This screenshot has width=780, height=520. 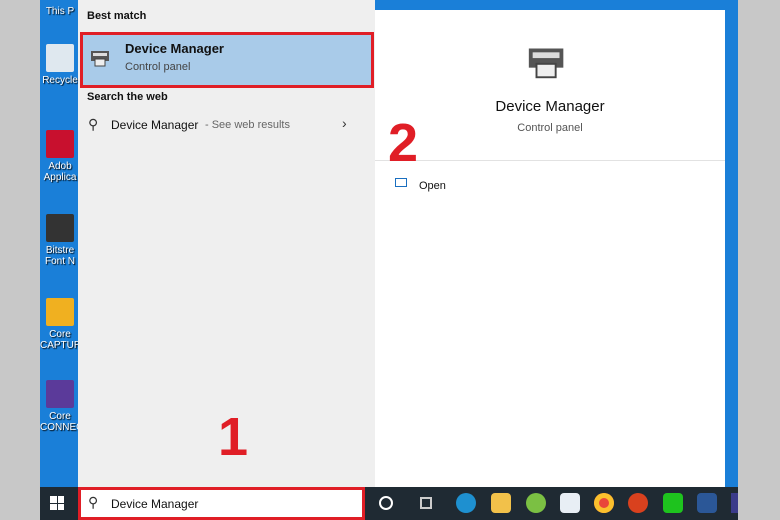 I want to click on desktop-icon-corel-connect: Core CONNEC, so click(x=60, y=406).